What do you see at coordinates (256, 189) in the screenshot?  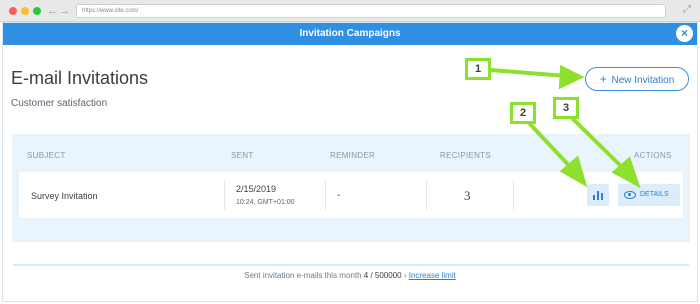 I see `sent-date: 2/15/2019` at bounding box center [256, 189].